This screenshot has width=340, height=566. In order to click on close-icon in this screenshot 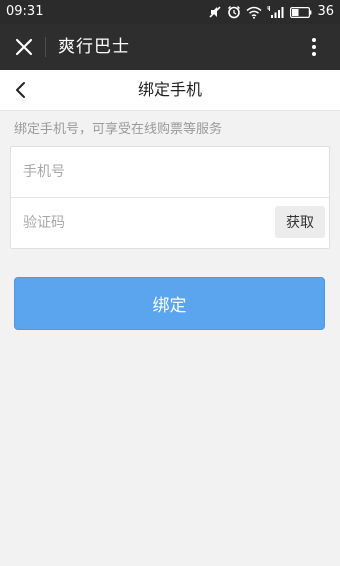, I will do `click(24, 47)`.